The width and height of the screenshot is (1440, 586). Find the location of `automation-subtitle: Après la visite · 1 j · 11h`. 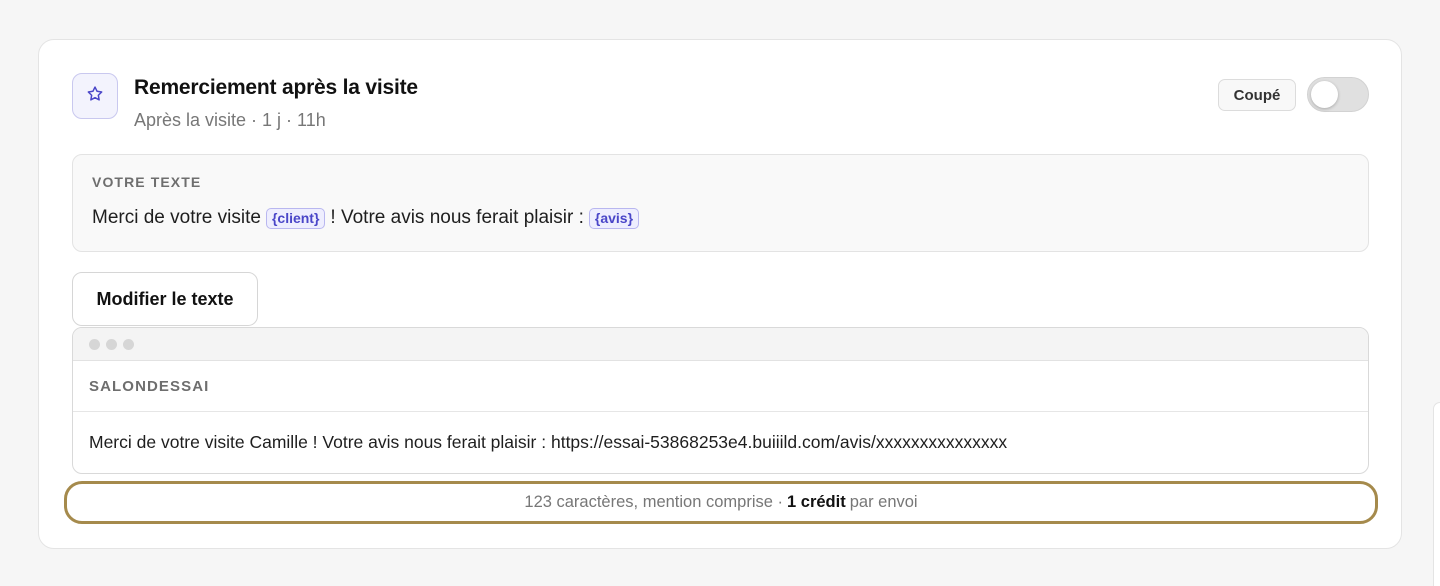

automation-subtitle: Après la visite · 1 j · 11h is located at coordinates (230, 120).